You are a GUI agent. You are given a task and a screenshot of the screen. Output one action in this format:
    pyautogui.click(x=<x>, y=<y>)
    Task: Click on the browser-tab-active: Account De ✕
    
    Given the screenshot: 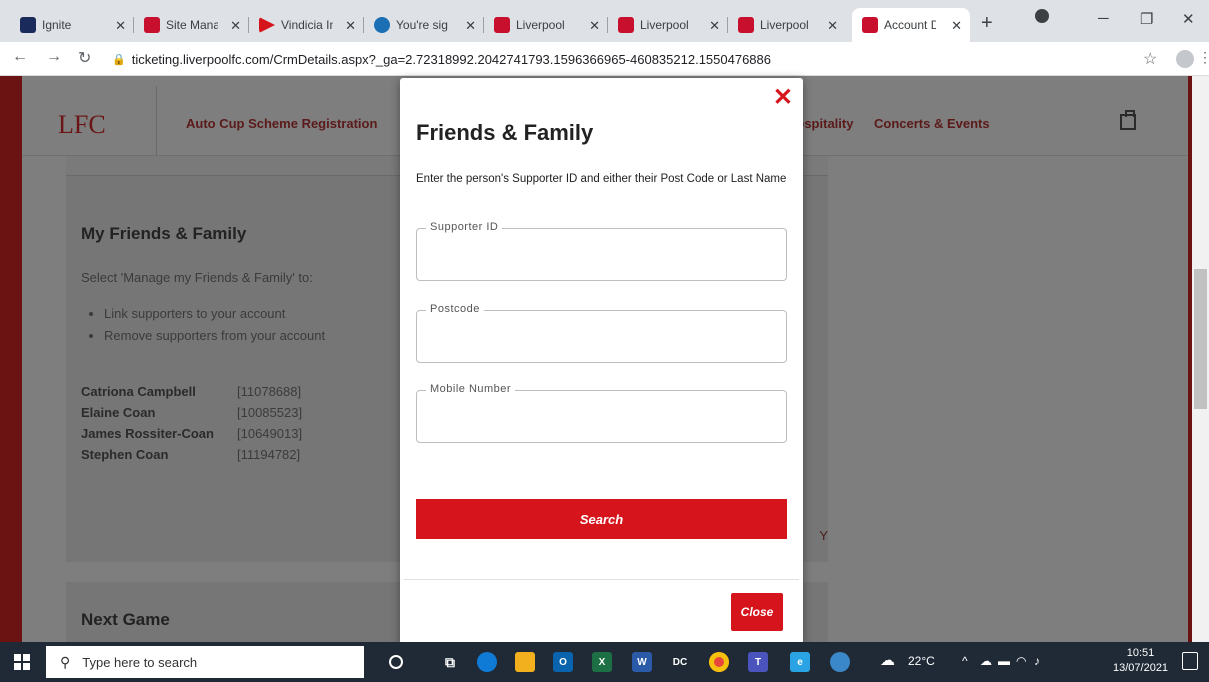 What is the action you would take?
    pyautogui.click(x=911, y=25)
    